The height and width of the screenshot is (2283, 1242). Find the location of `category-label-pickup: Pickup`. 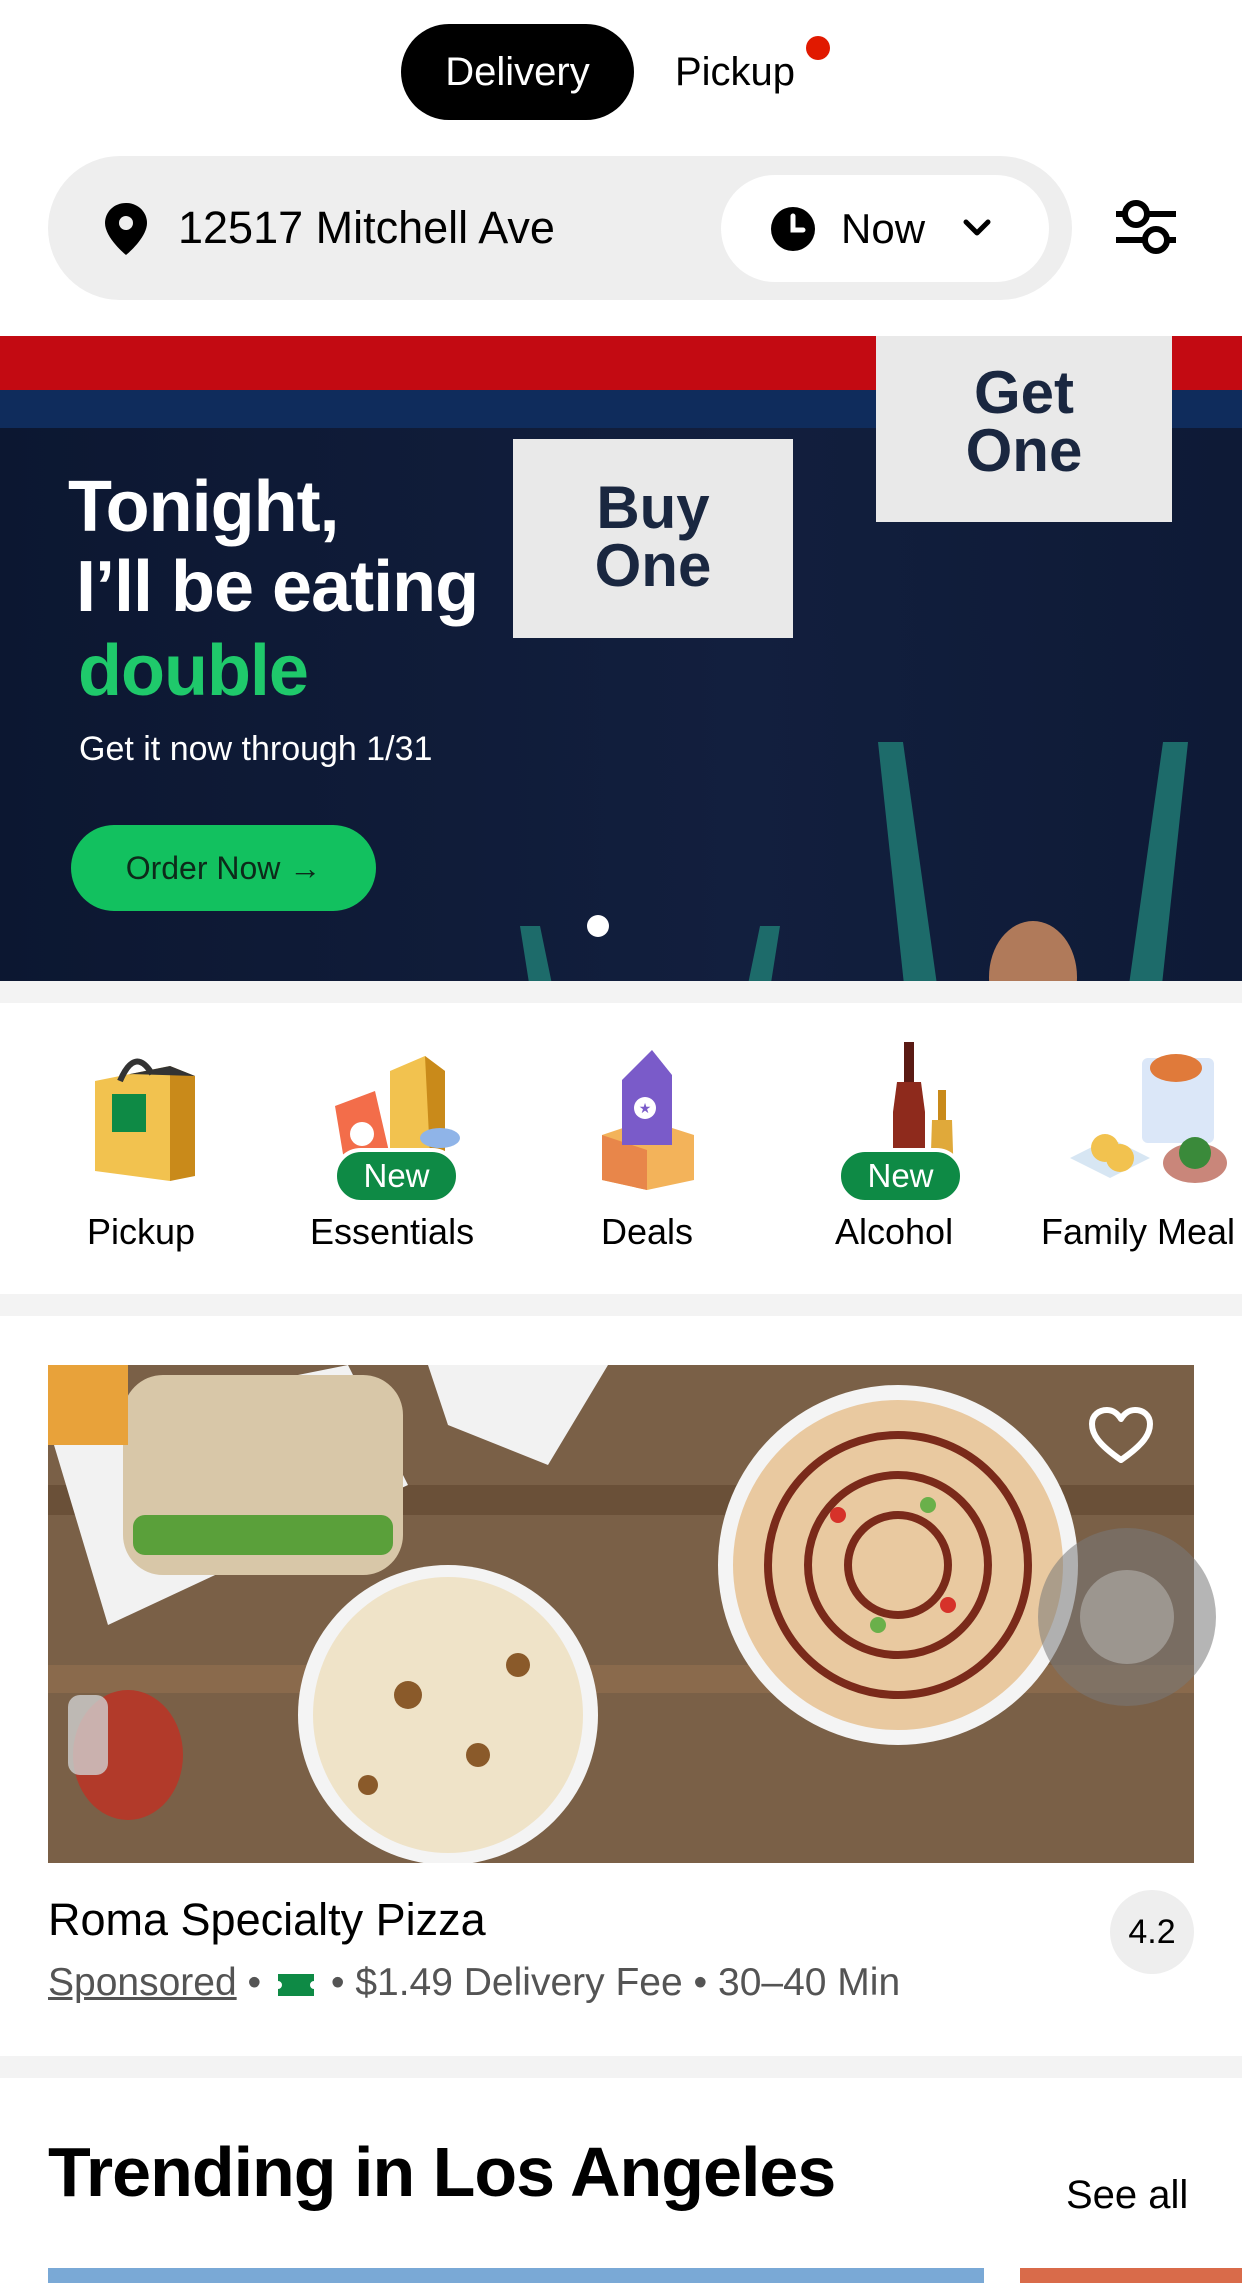

category-label-pickup: Pickup is located at coordinates (141, 1232).